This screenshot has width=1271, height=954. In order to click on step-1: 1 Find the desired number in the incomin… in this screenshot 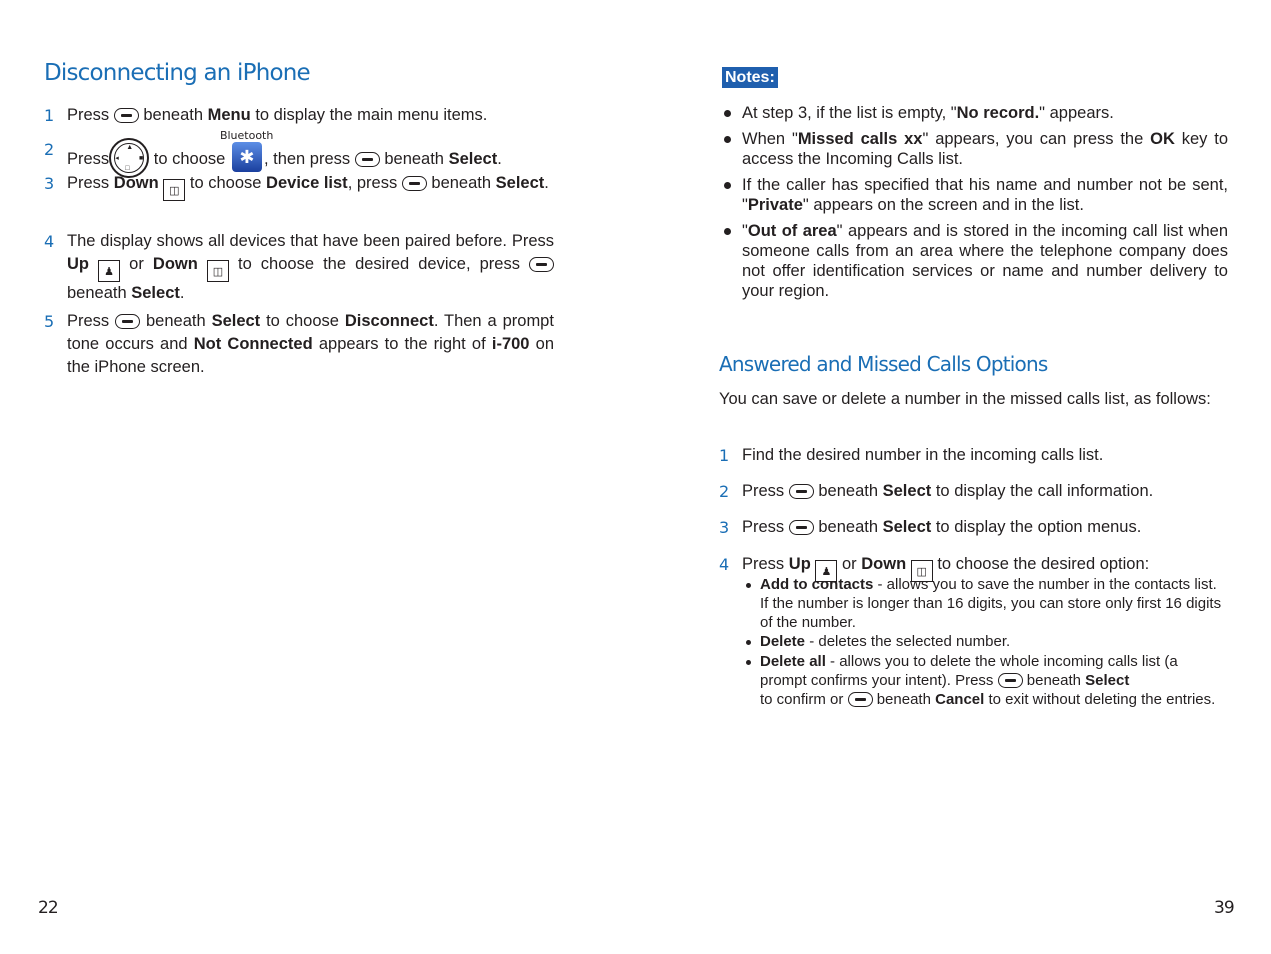, I will do `click(911, 455)`.